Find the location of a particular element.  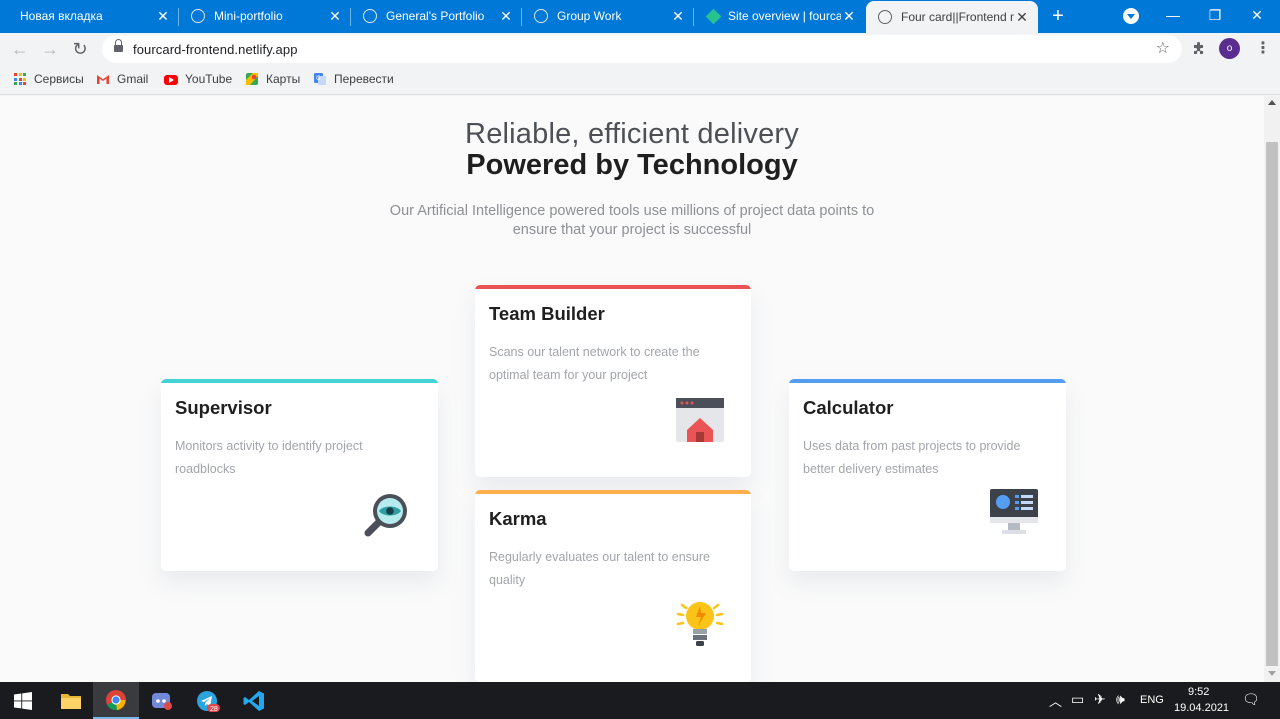

tab-four-card: Four card||Frontend mentor ✕ is located at coordinates (952, 17).